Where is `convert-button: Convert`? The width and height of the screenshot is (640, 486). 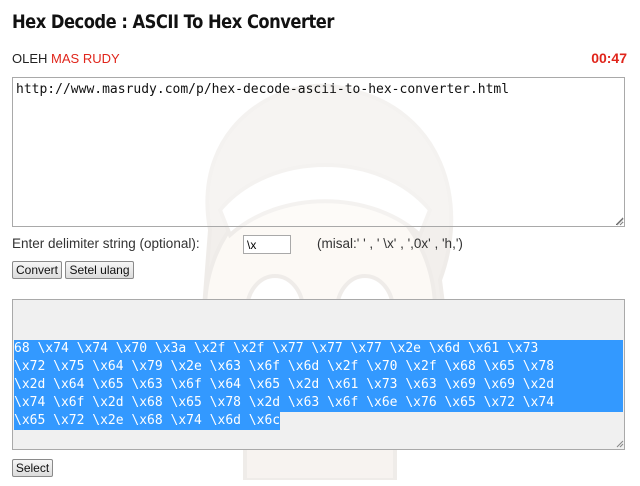
convert-button: Convert is located at coordinates (37, 270).